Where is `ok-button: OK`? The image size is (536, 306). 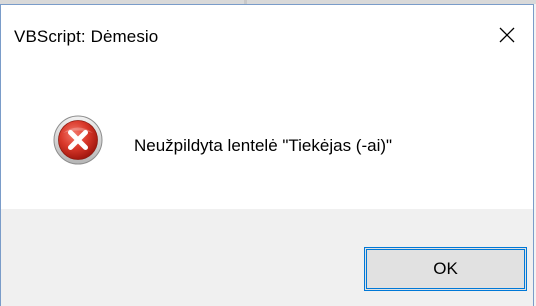 ok-button: OK is located at coordinates (445, 269).